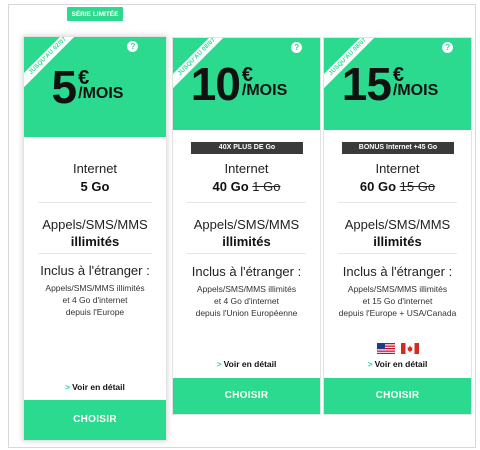 Image resolution: width=480 pixels, height=450 pixels. What do you see at coordinates (64, 87) in the screenshot?
I see `price-amount: 5` at bounding box center [64, 87].